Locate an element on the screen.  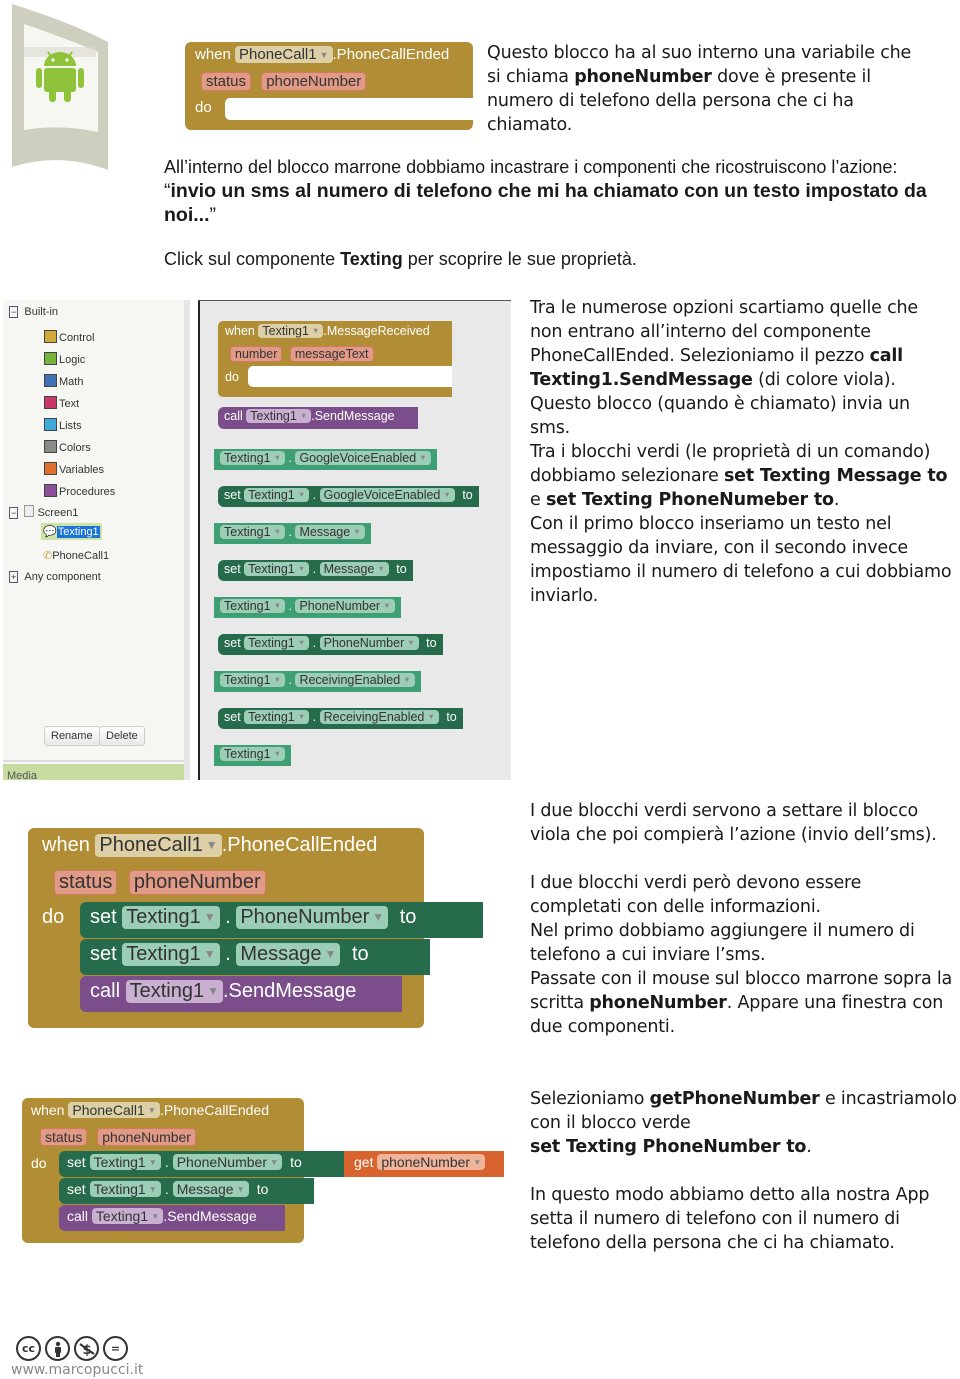
set-property-block: set Texting1 ▼ . GoogleVoiceEnabled ▼ to is located at coordinates (348, 496).